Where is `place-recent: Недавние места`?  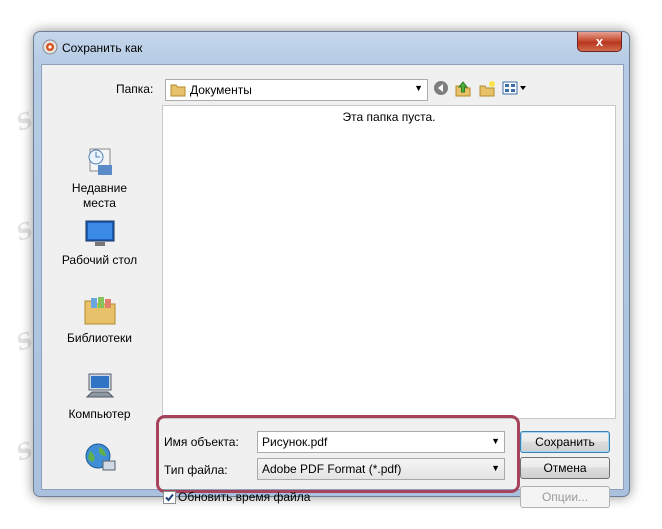 place-recent: Недавние места is located at coordinates (99, 177).